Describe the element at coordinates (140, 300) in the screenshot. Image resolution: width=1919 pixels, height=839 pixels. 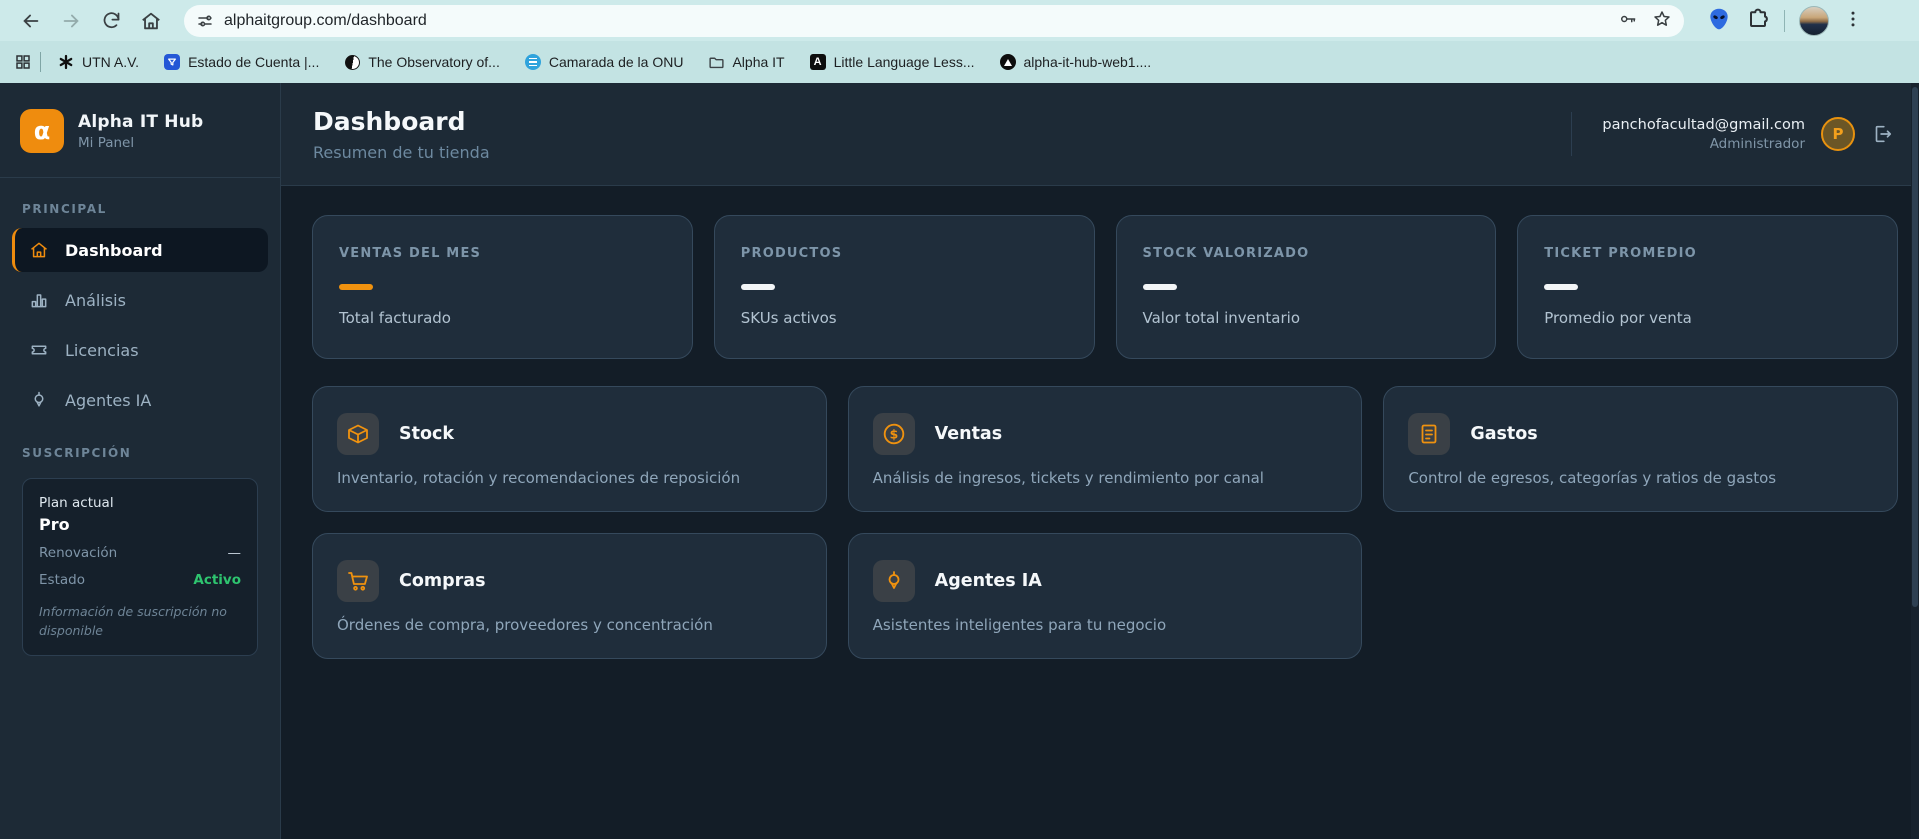
I see `sidebar-item-analisis: Análisis` at that location.